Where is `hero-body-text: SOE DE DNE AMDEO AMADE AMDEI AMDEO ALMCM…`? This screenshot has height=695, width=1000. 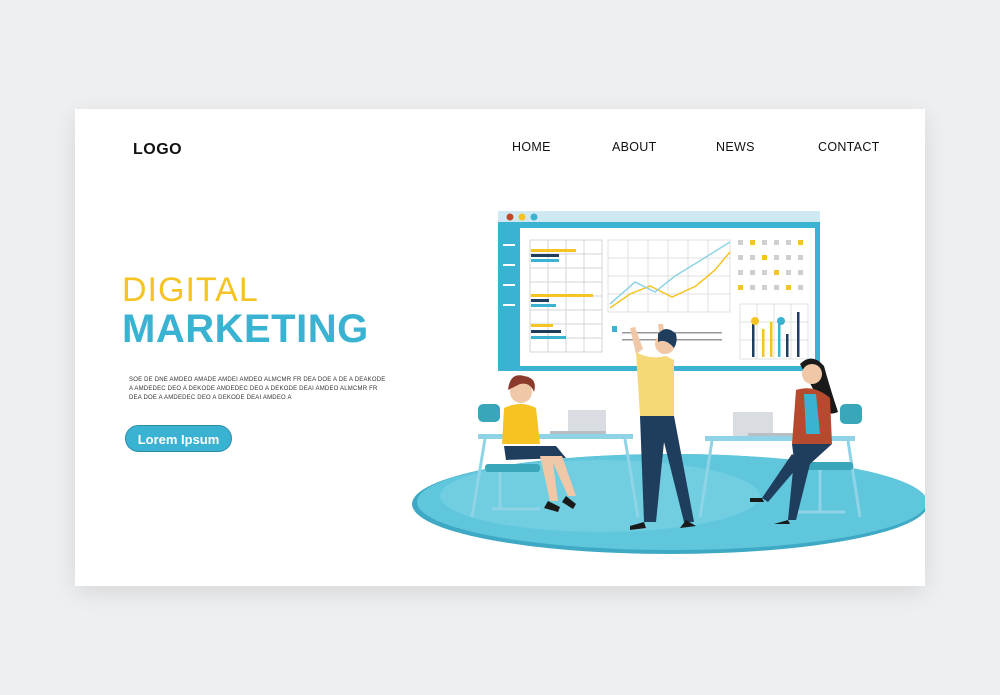 hero-body-text: SOE DE DNE AMDEO AMADE AMDEI AMDEO ALMCM… is located at coordinates (257, 389).